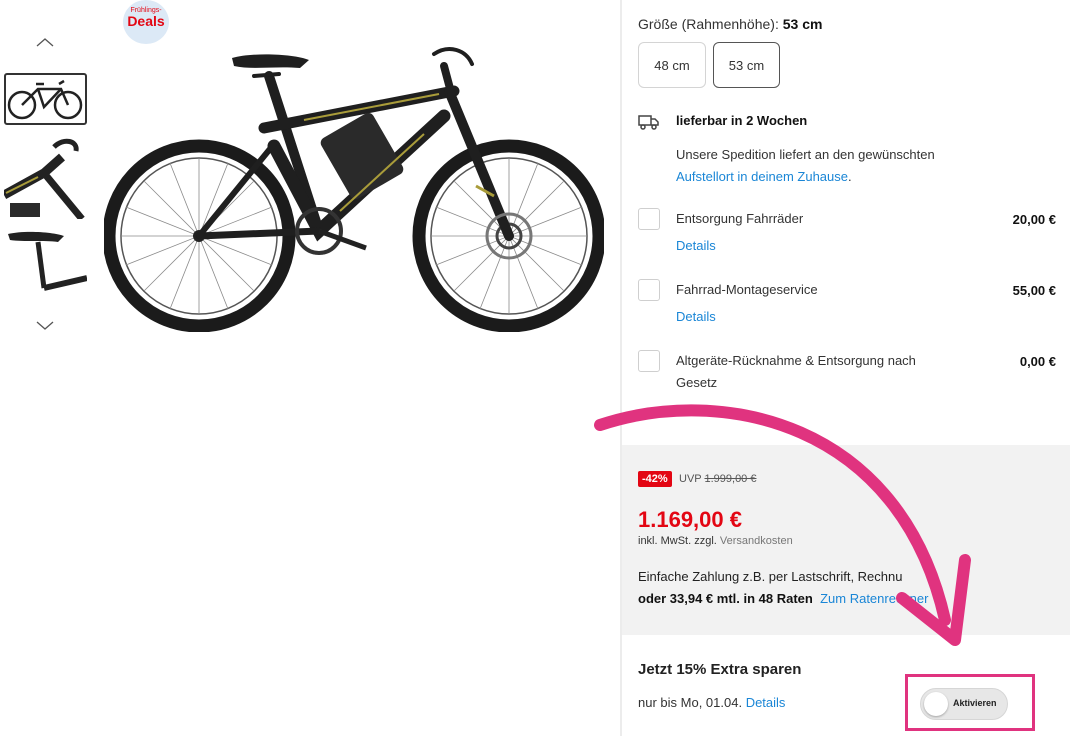  What do you see at coordinates (936, 704) in the screenshot?
I see `toggle-knob` at bounding box center [936, 704].